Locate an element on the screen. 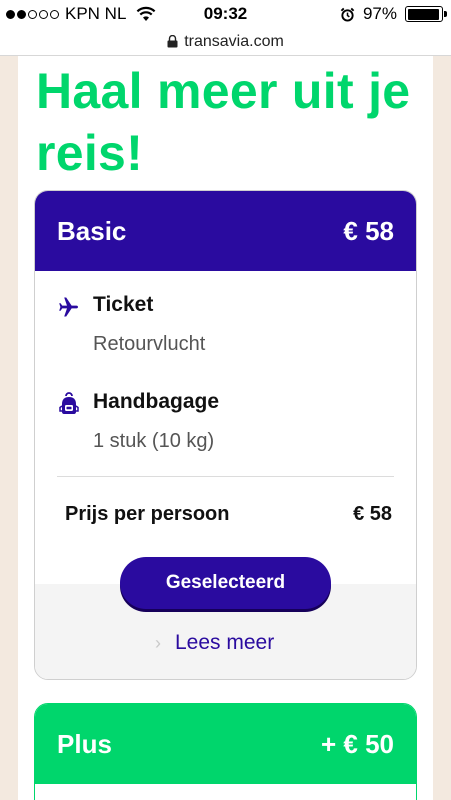  fare-price: + € 50 is located at coordinates (357, 743).